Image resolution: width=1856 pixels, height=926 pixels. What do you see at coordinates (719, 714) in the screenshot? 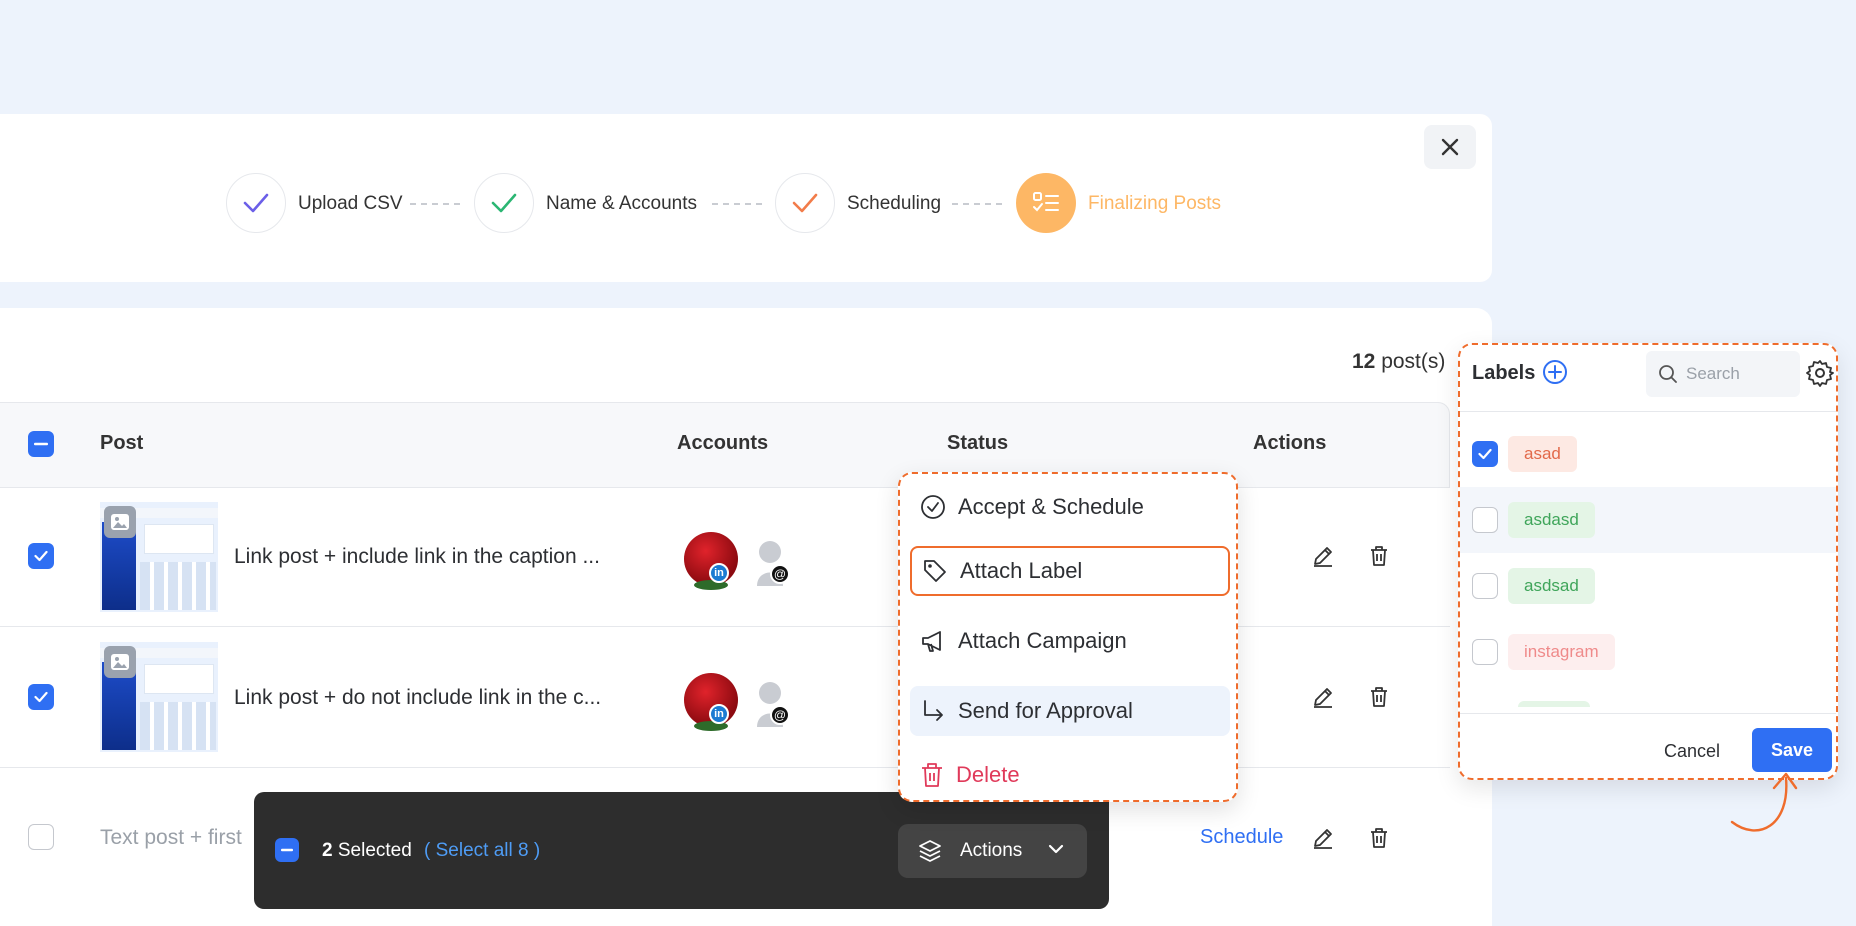
I see `linkedin-icon: in` at bounding box center [719, 714].